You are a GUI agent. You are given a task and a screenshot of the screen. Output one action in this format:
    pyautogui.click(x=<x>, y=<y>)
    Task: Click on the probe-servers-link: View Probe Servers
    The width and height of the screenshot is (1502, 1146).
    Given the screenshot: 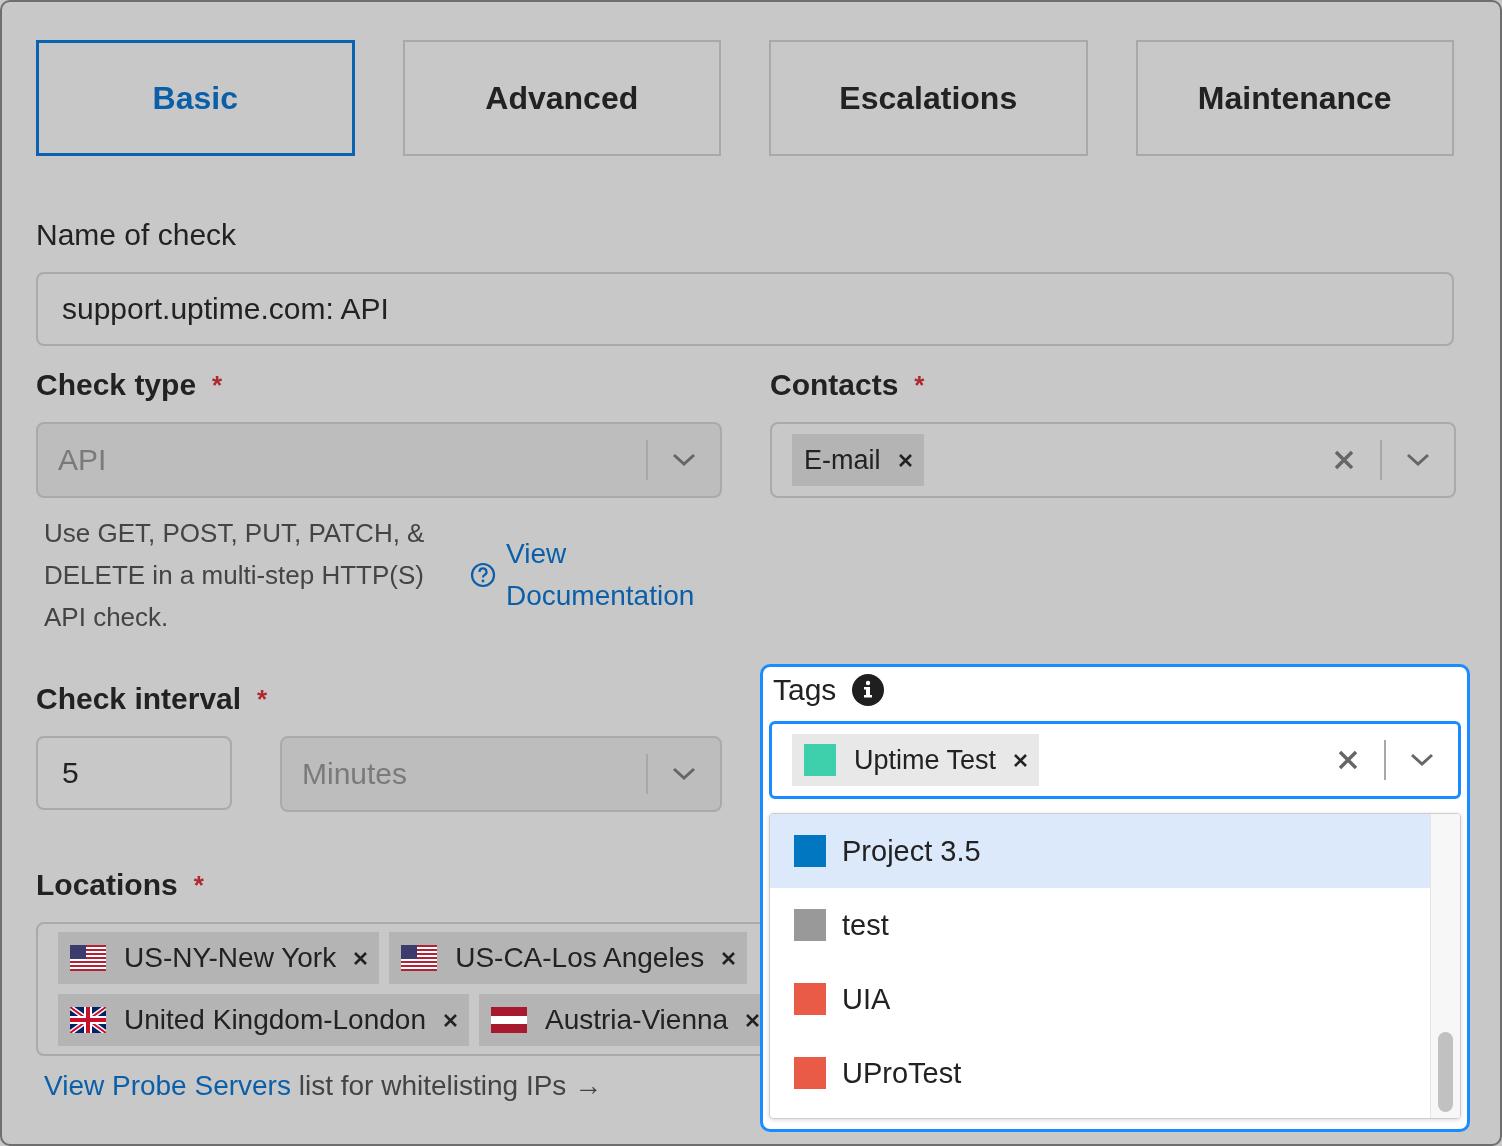 What is the action you would take?
    pyautogui.click(x=167, y=1085)
    